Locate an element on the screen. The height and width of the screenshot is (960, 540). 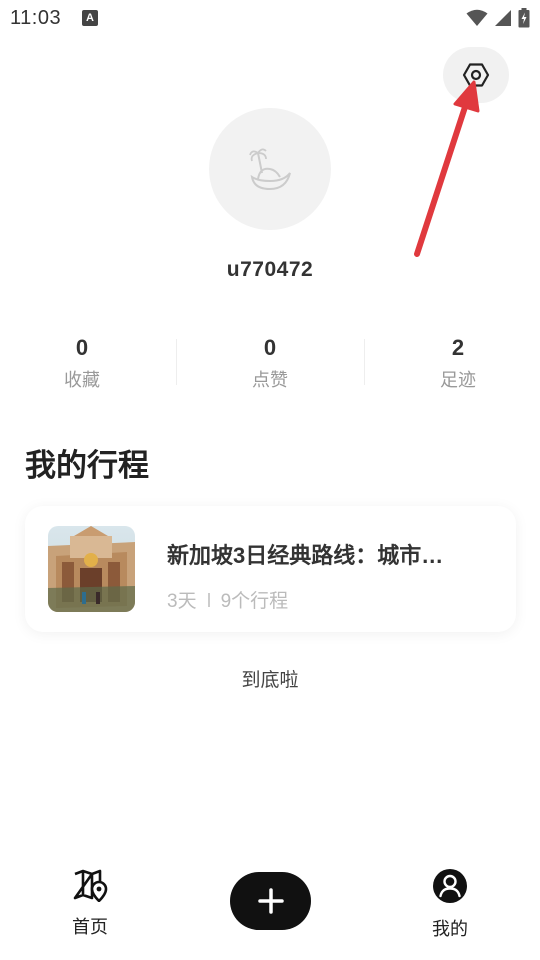
nav-home-label: 首页 is located at coordinates (90, 927).